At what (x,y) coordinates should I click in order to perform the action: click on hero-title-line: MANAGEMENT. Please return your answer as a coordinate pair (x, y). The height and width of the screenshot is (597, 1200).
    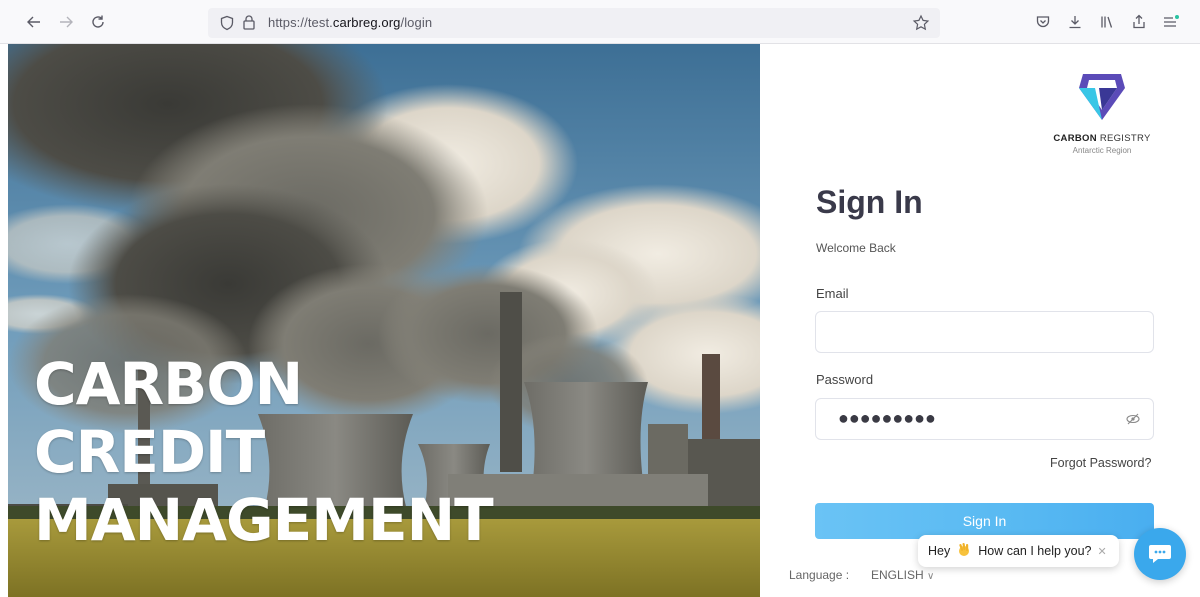
    Looking at the image, I should click on (264, 520).